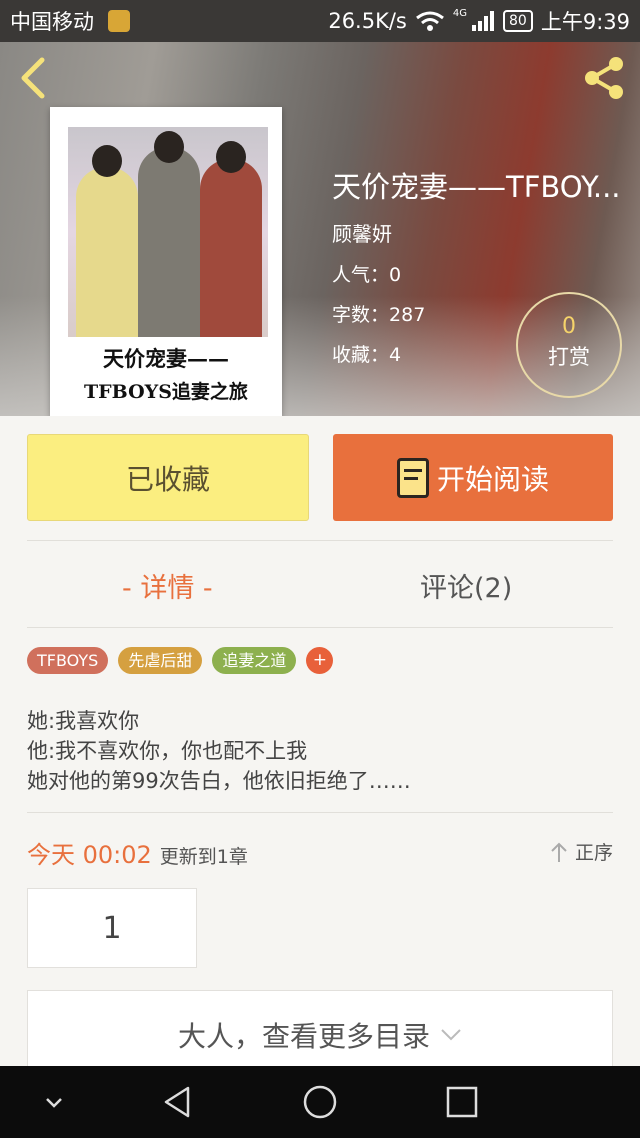 This screenshot has height=1138, width=640. Describe the element at coordinates (459, 13) in the screenshot. I see `network-type: 4G` at that location.